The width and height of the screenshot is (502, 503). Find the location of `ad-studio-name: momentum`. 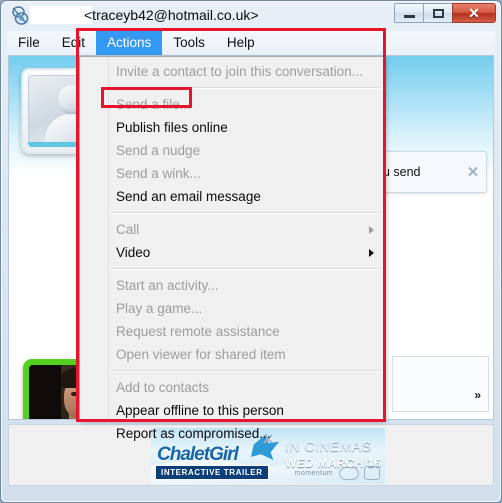

ad-studio-name: momentum is located at coordinates (313, 473).